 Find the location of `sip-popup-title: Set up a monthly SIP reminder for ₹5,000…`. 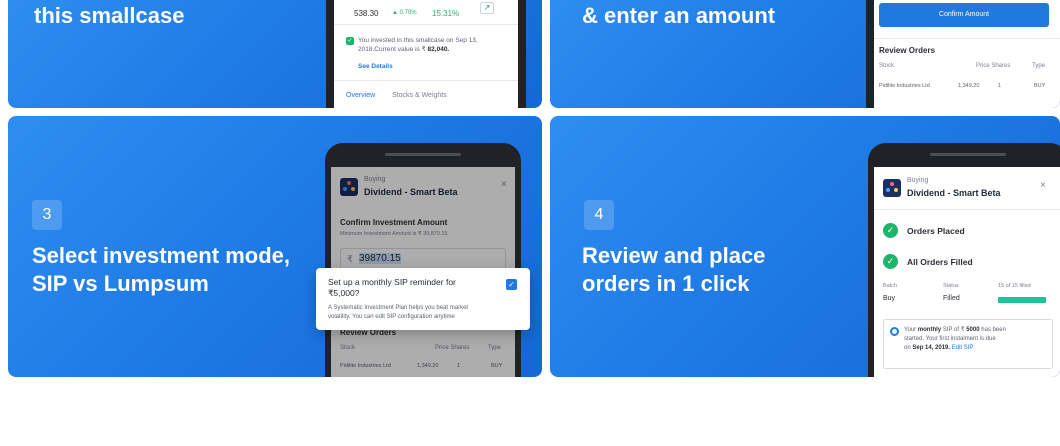

sip-popup-title: Set up a monthly SIP reminder for ₹5,000… is located at coordinates (392, 288).